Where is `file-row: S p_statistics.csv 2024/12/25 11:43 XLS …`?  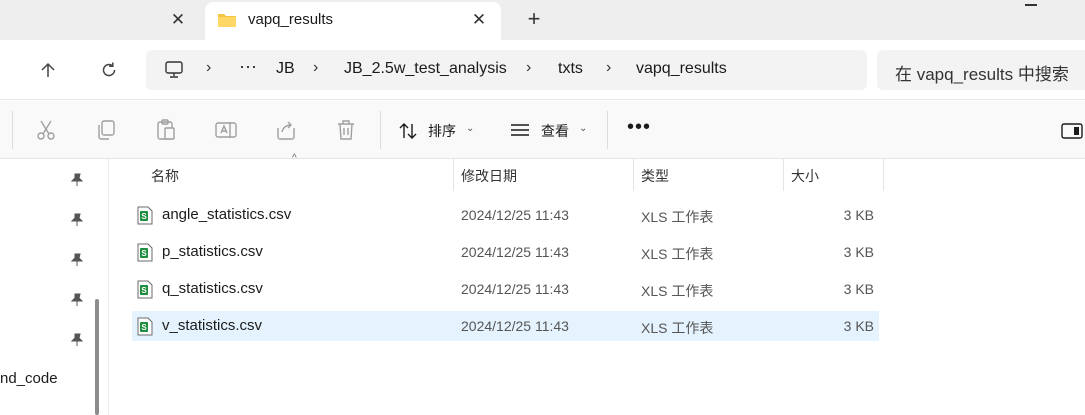 file-row: S p_statistics.csv 2024/12/25 11:43 XLS … is located at coordinates (505, 252).